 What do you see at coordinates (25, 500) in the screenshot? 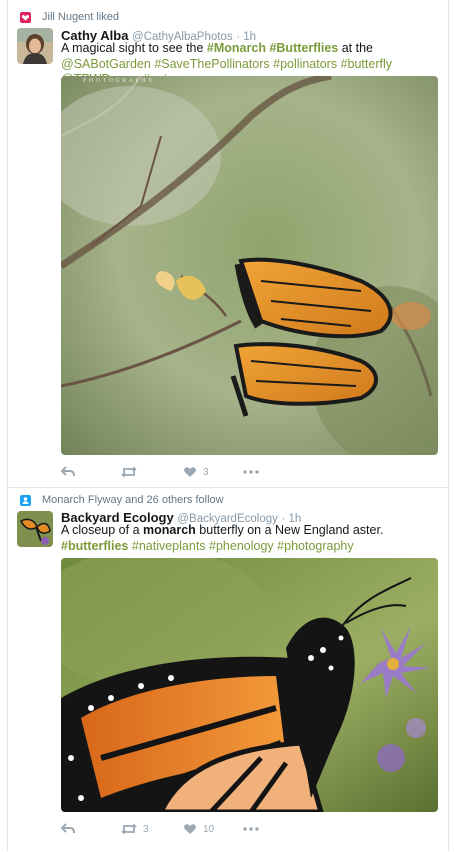
I see `person-badge-icon` at bounding box center [25, 500].